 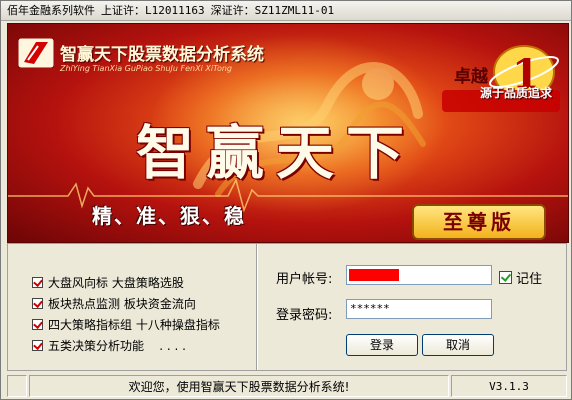 I want to click on title-vendor: 佰年金融系列软件, so click(x=51, y=10).